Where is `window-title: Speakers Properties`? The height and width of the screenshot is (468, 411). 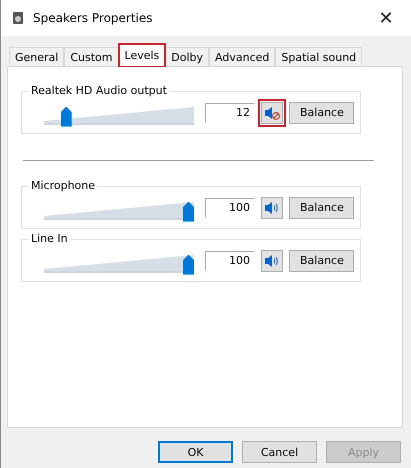
window-title: Speakers Properties is located at coordinates (93, 18).